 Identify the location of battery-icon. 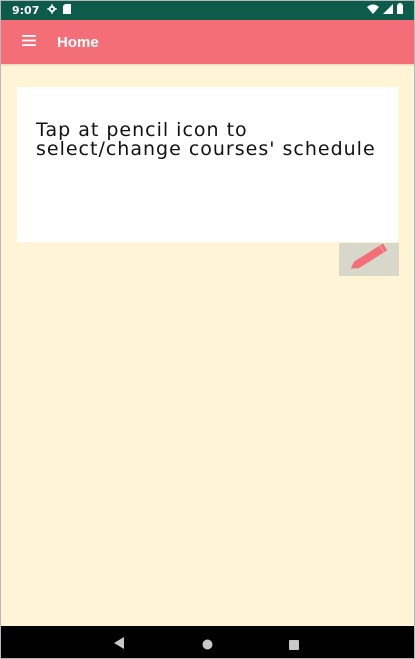
(400, 10).